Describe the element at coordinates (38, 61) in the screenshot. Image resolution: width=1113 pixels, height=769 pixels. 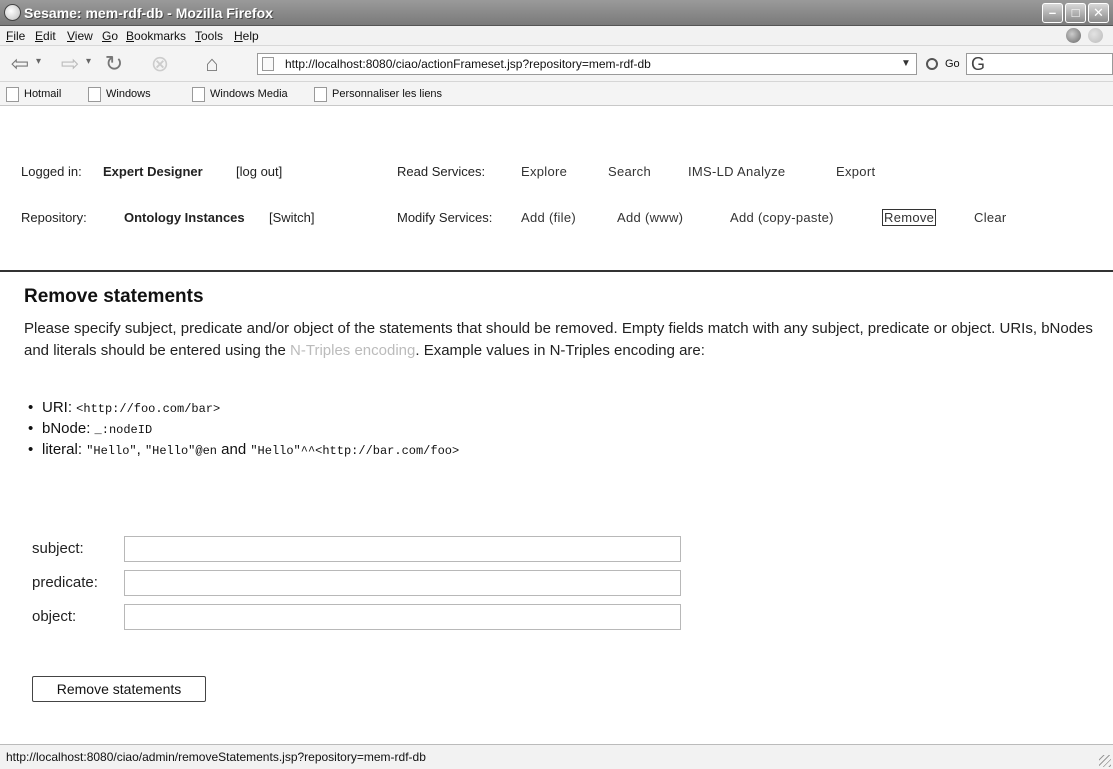
I see `back-dropdown-icon: ▾` at that location.